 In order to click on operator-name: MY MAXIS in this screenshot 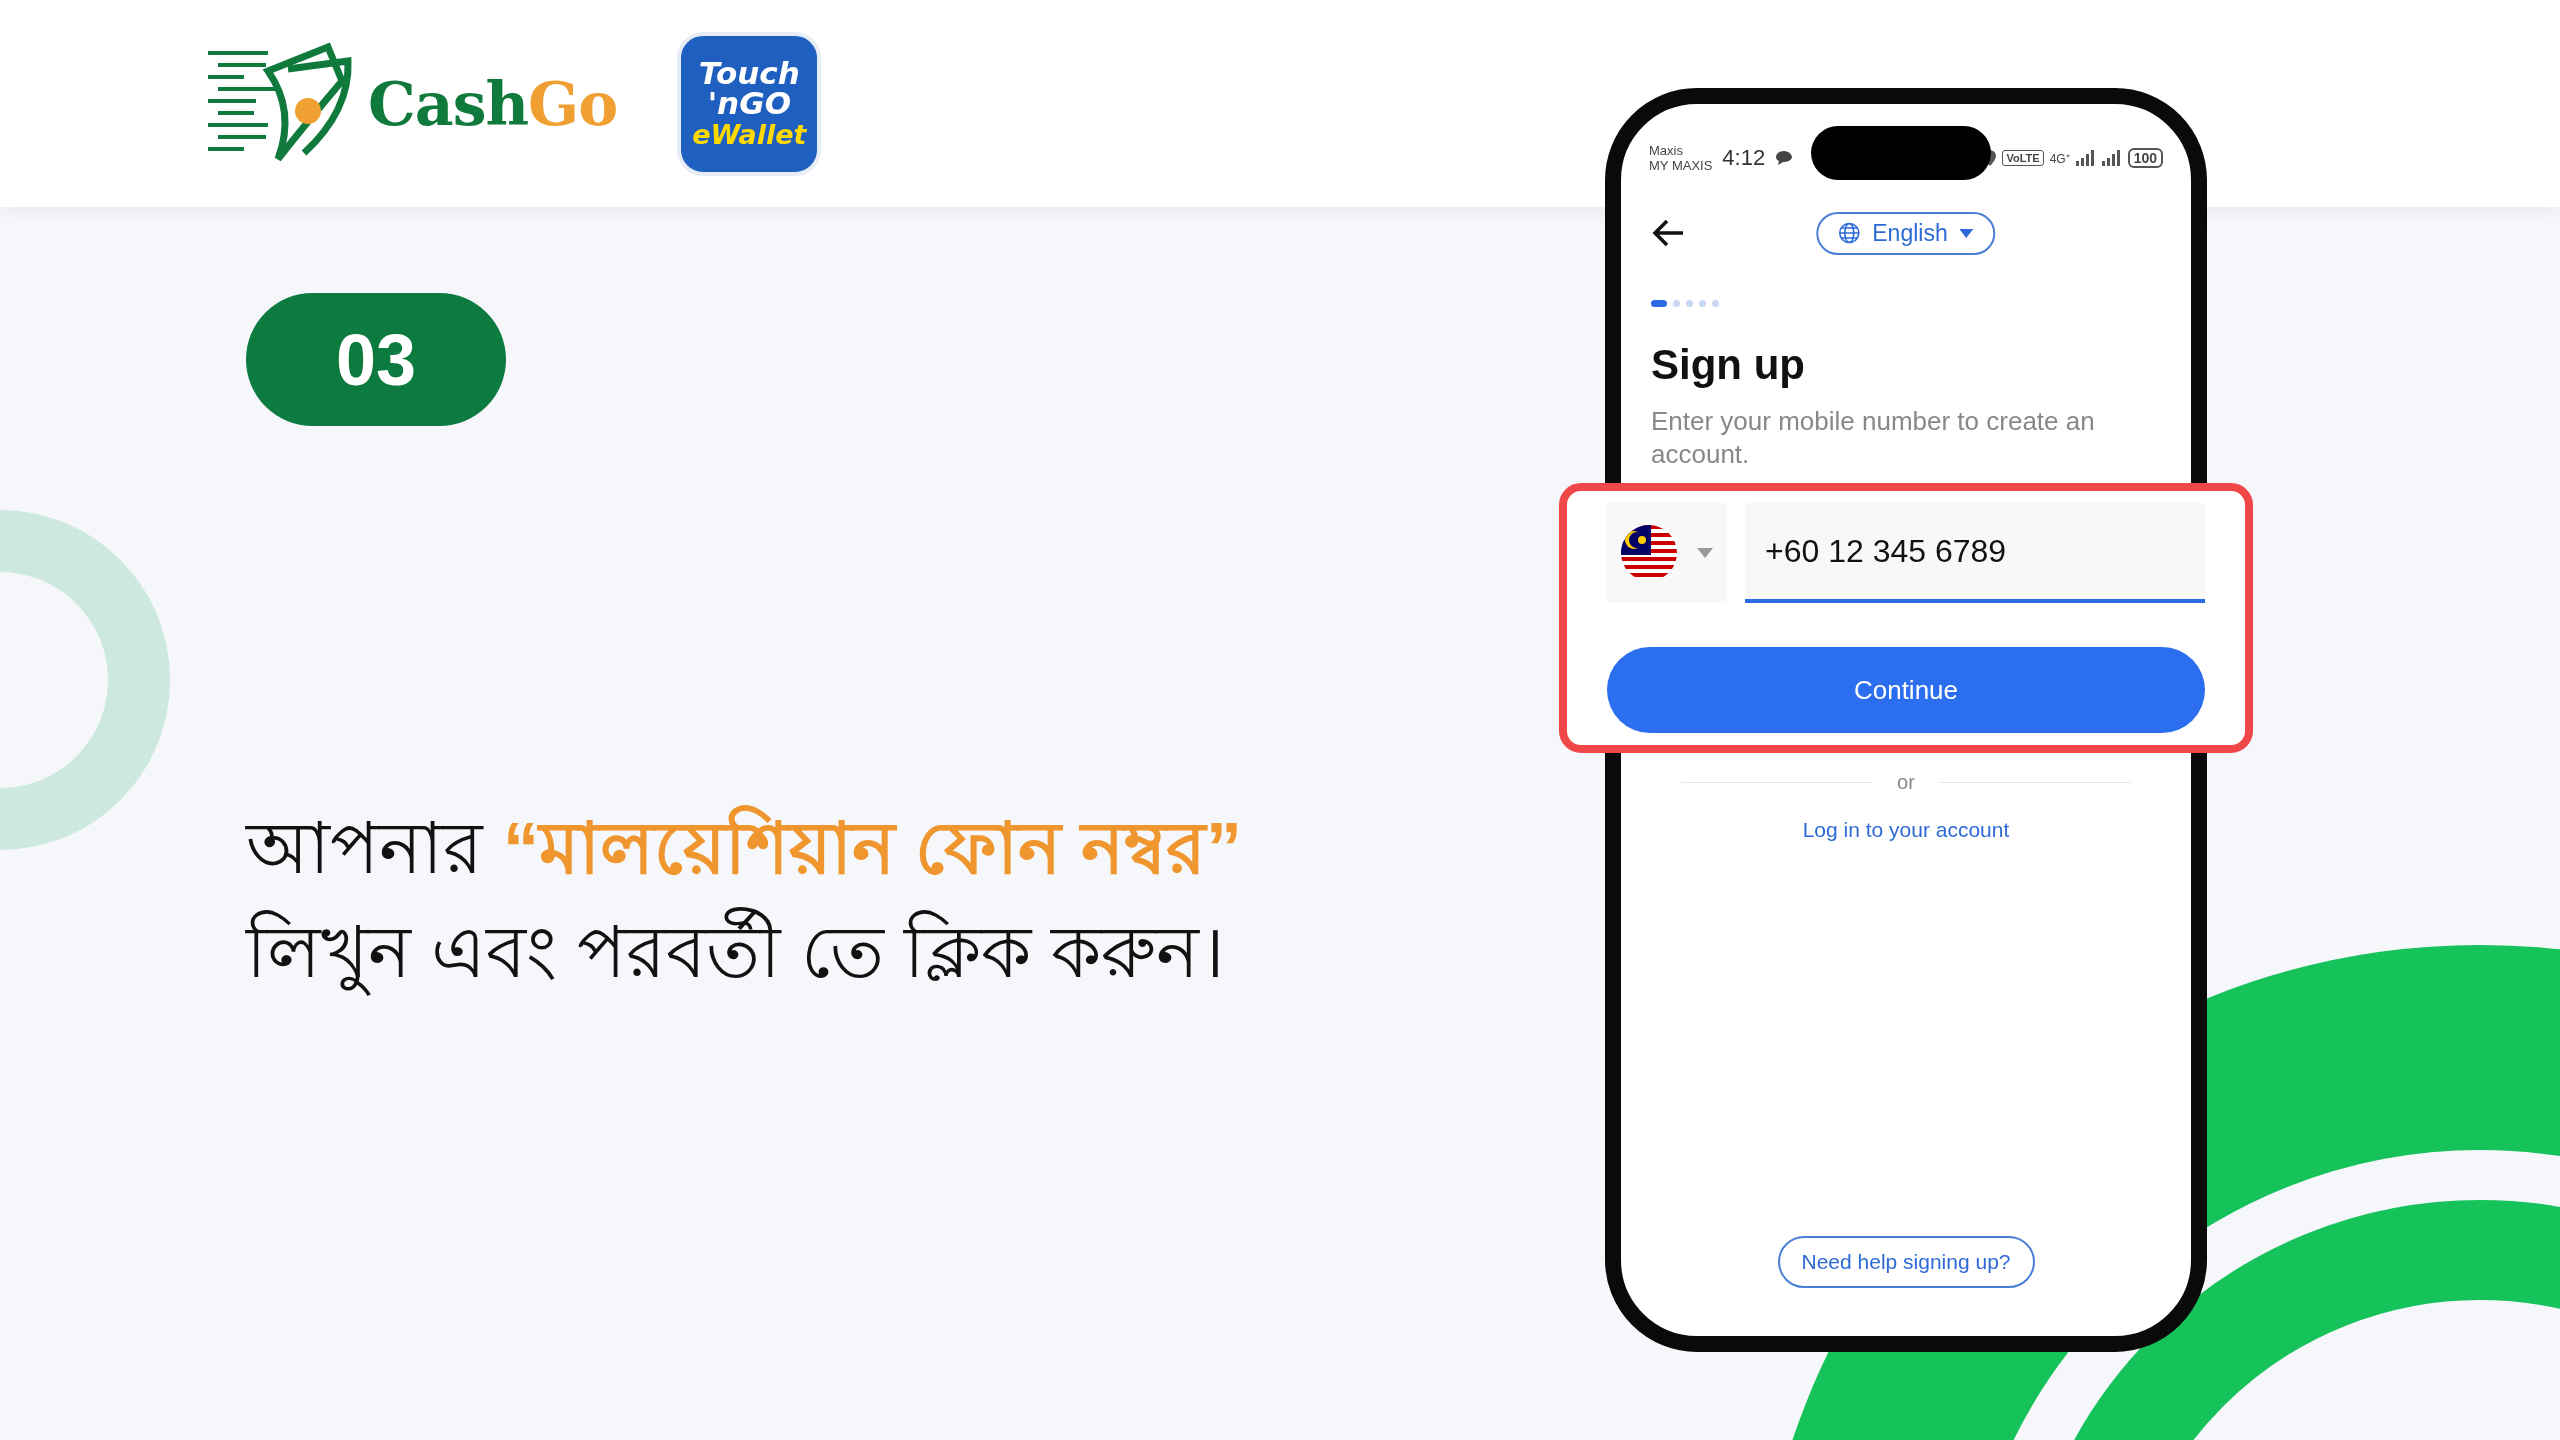, I will do `click(1681, 165)`.